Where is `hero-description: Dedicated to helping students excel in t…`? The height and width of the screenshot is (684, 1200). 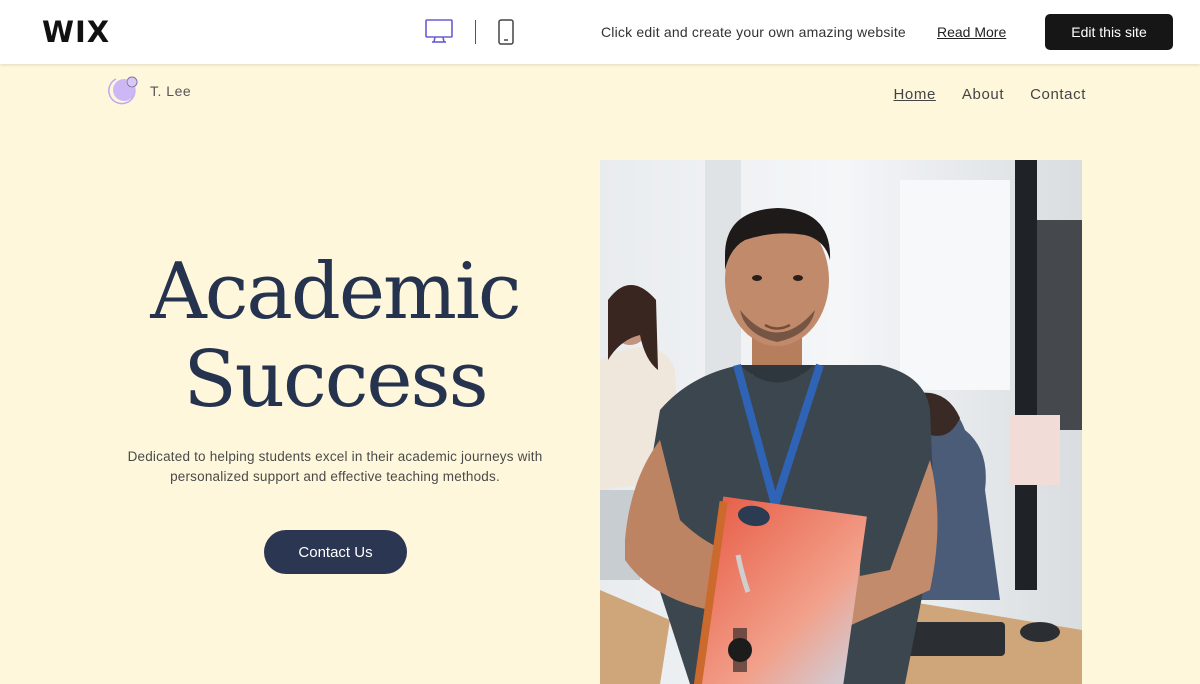
hero-description: Dedicated to helping students excel in t… is located at coordinates (335, 466).